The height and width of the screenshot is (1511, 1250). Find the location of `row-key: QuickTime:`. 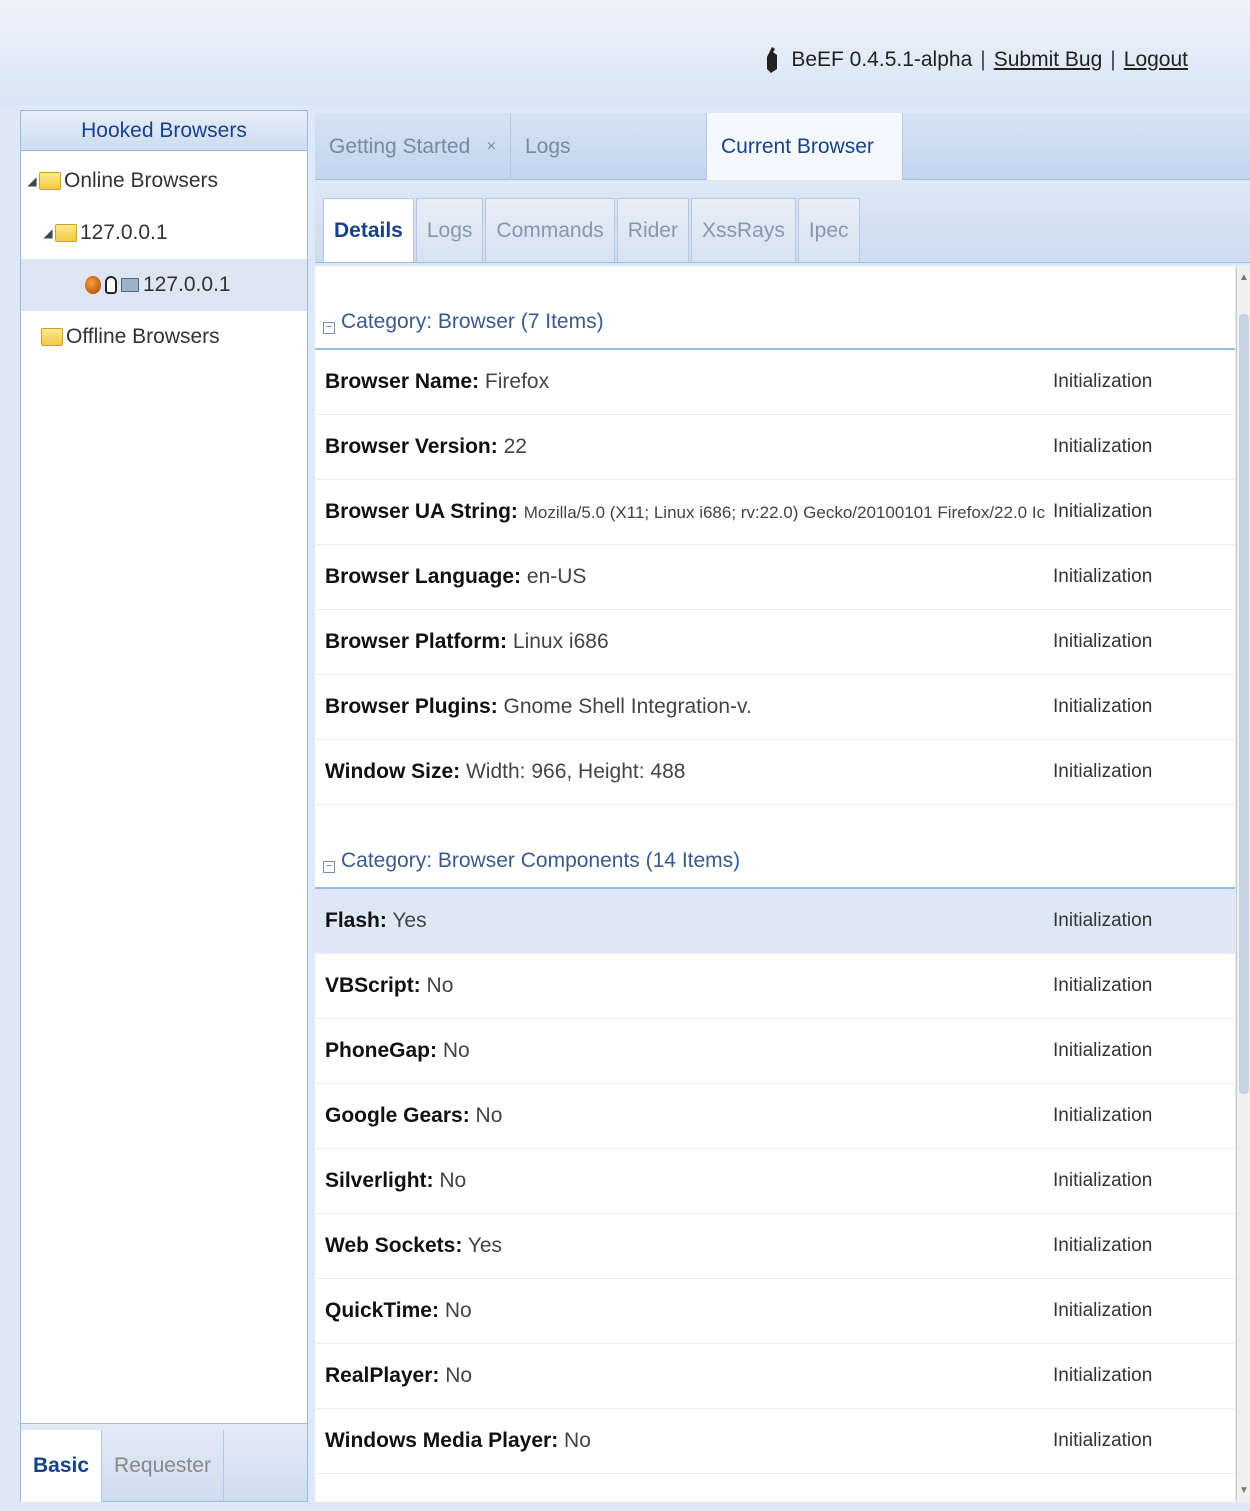

row-key: QuickTime: is located at coordinates (382, 1310).